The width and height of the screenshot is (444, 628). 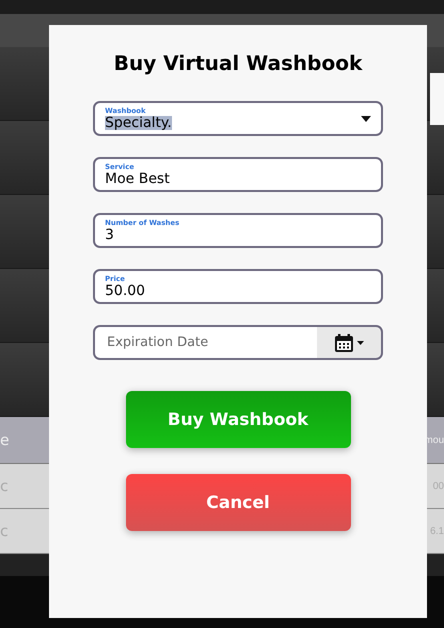 I want to click on column-header: e, so click(x=5, y=440).